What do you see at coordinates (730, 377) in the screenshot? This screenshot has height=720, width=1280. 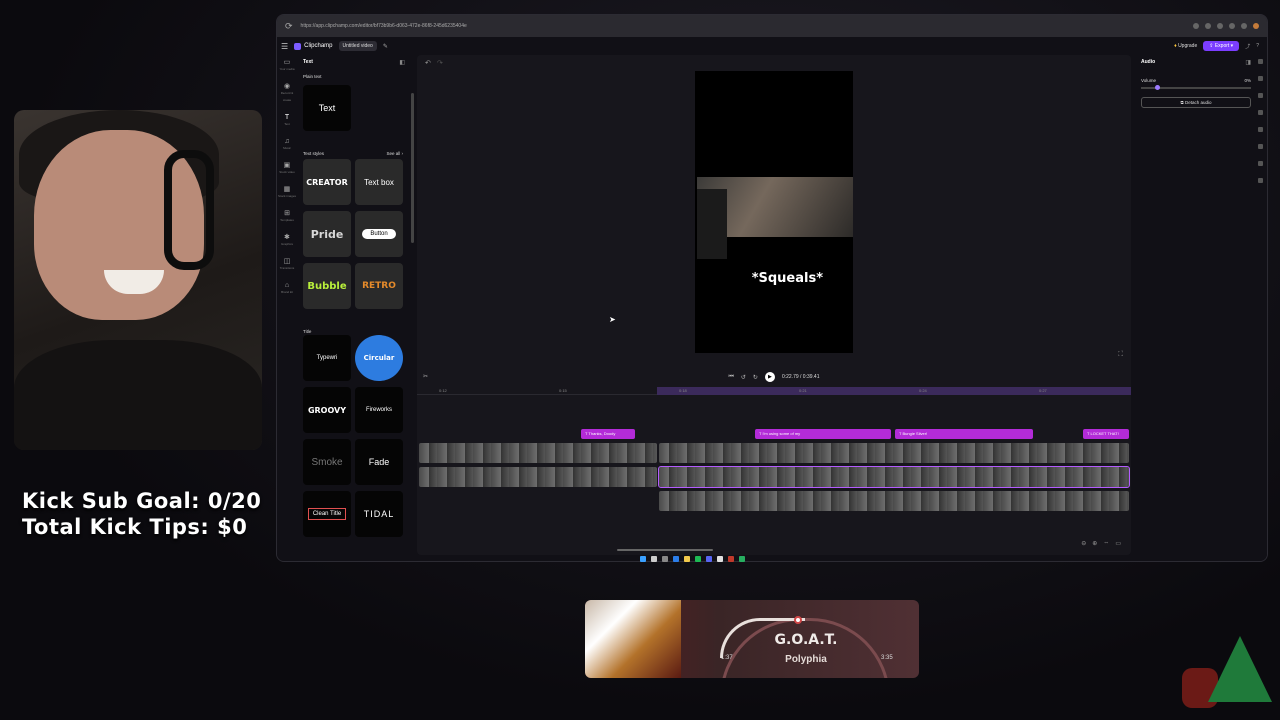 I see `skip-back-icon: ⏮` at bounding box center [730, 377].